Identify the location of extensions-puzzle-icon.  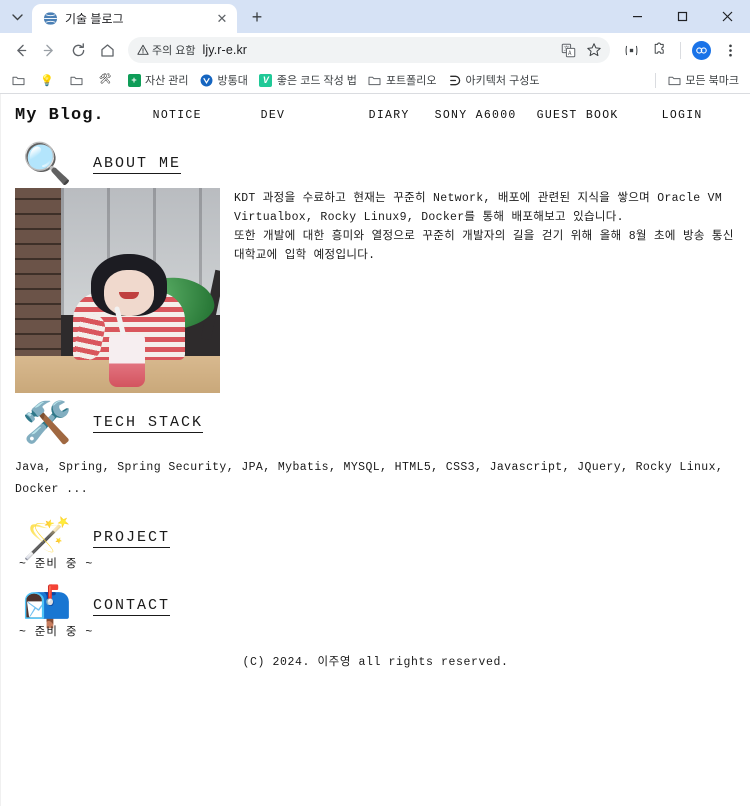
(660, 50).